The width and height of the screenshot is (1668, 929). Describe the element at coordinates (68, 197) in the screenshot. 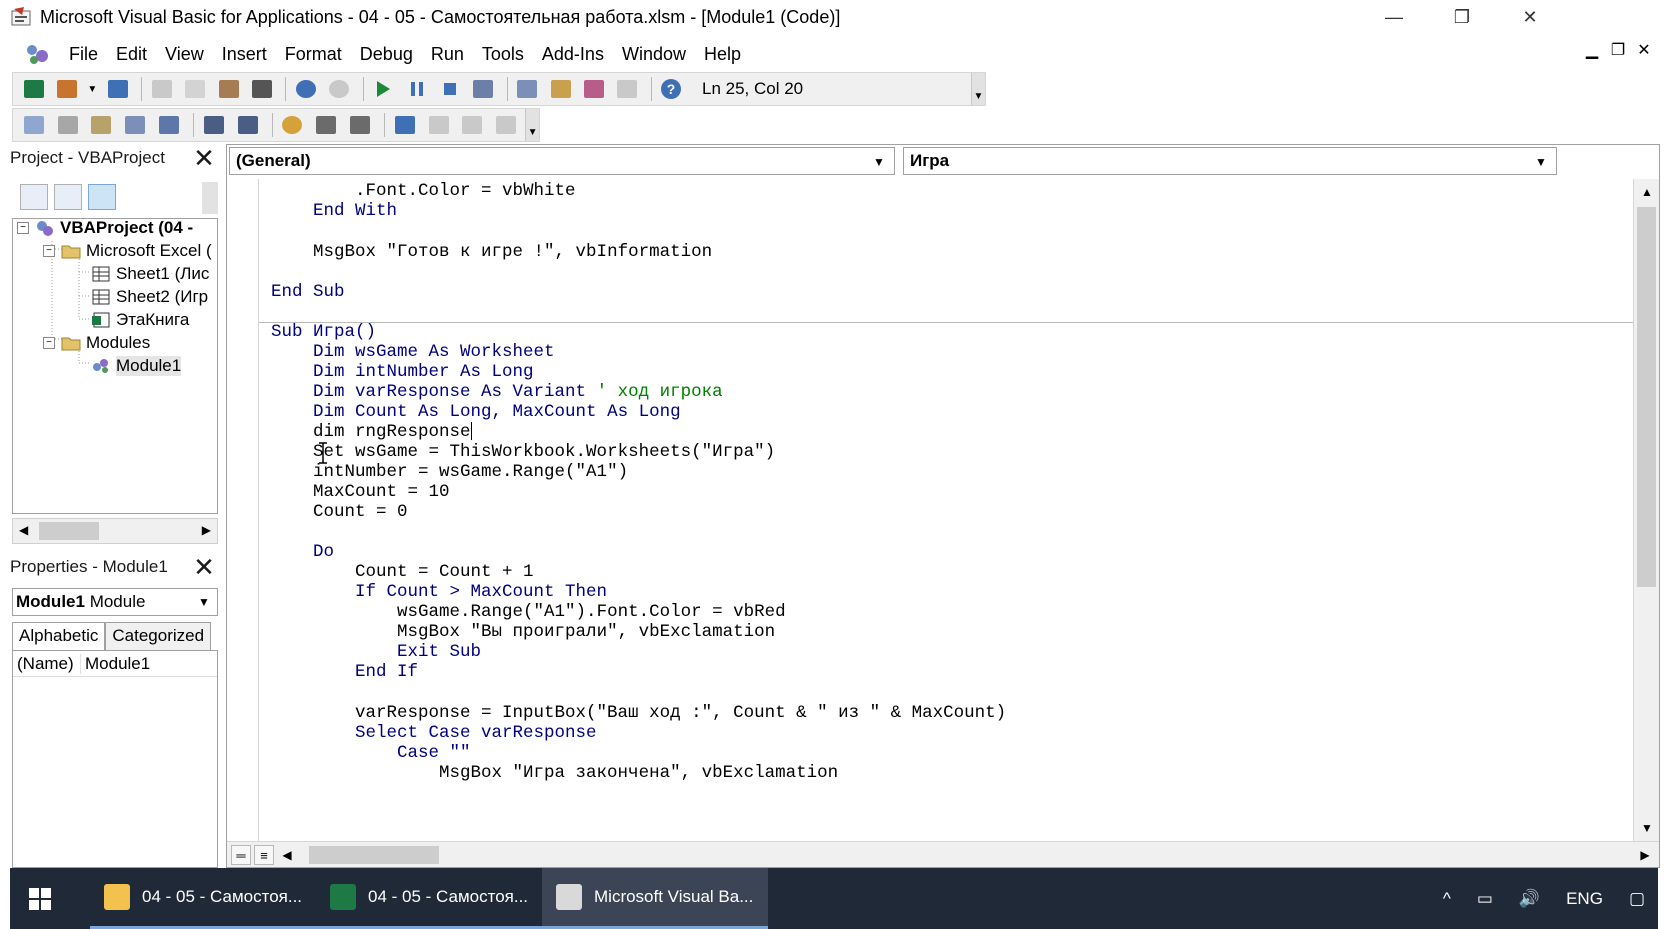

I see `view-object-button` at that location.